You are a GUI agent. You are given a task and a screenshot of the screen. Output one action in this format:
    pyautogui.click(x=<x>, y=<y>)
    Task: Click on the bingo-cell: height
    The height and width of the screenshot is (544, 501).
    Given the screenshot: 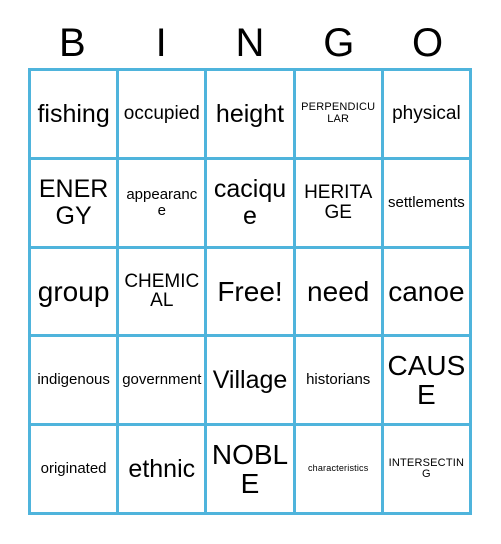 What is the action you would take?
    pyautogui.click(x=251, y=115)
    